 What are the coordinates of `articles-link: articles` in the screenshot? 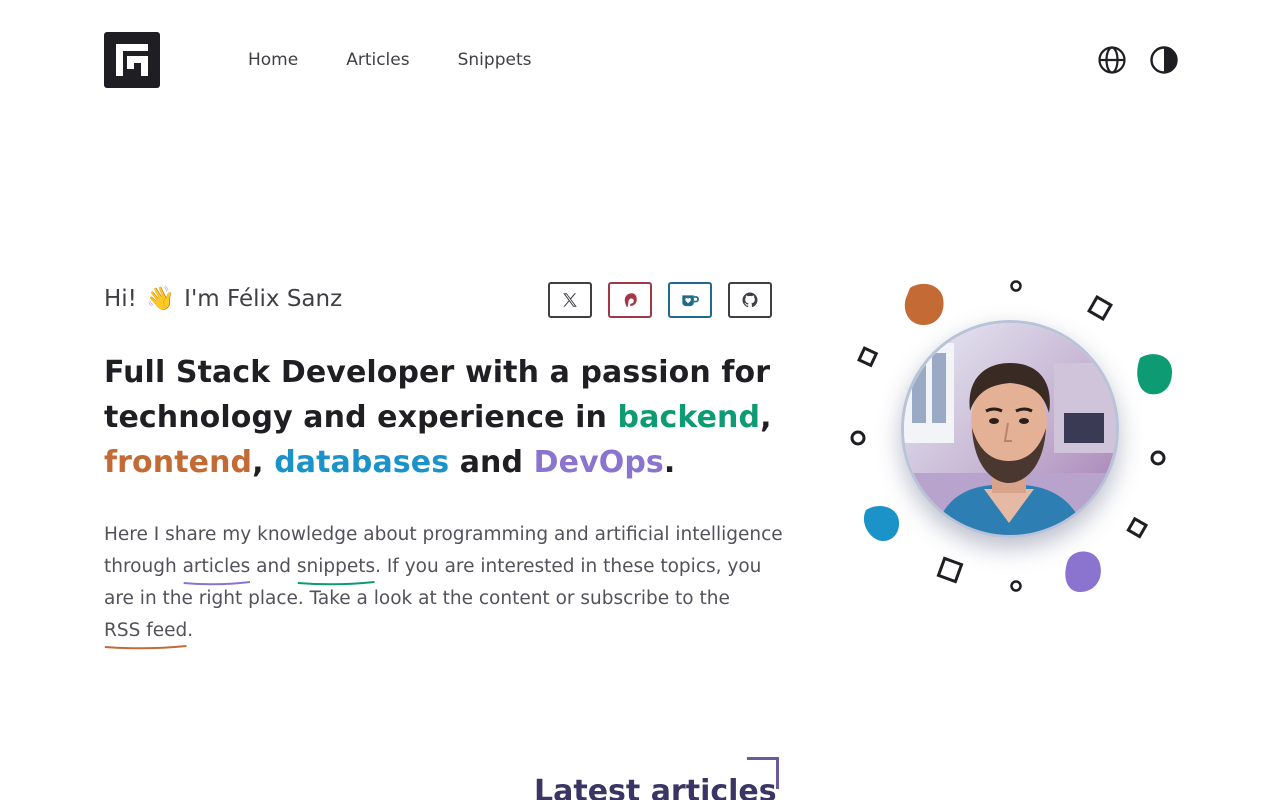 It's located at (216, 568).